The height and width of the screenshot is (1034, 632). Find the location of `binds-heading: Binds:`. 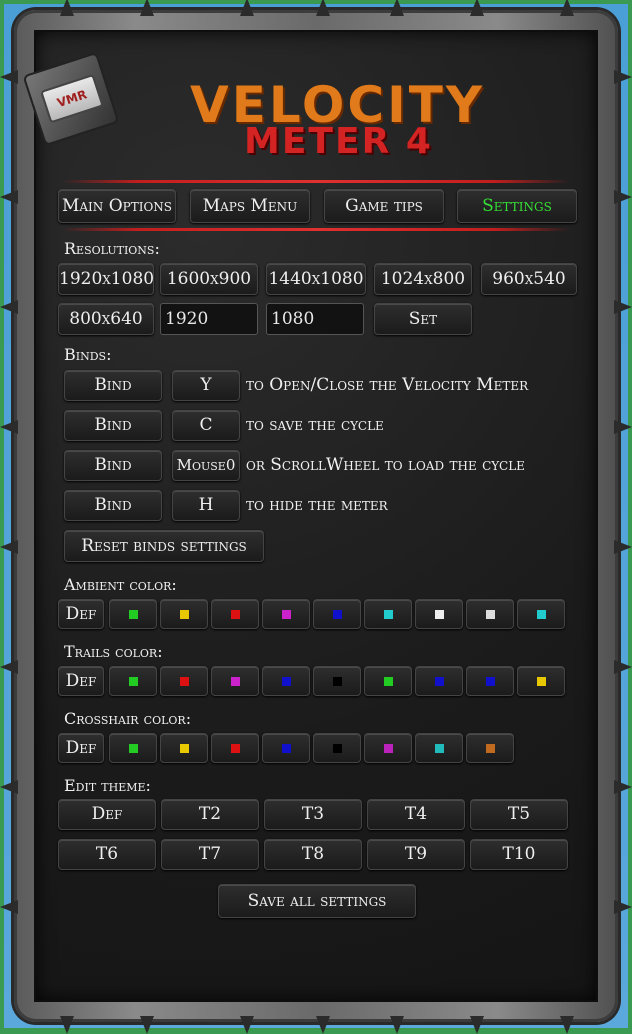

binds-heading: Binds: is located at coordinates (88, 354).